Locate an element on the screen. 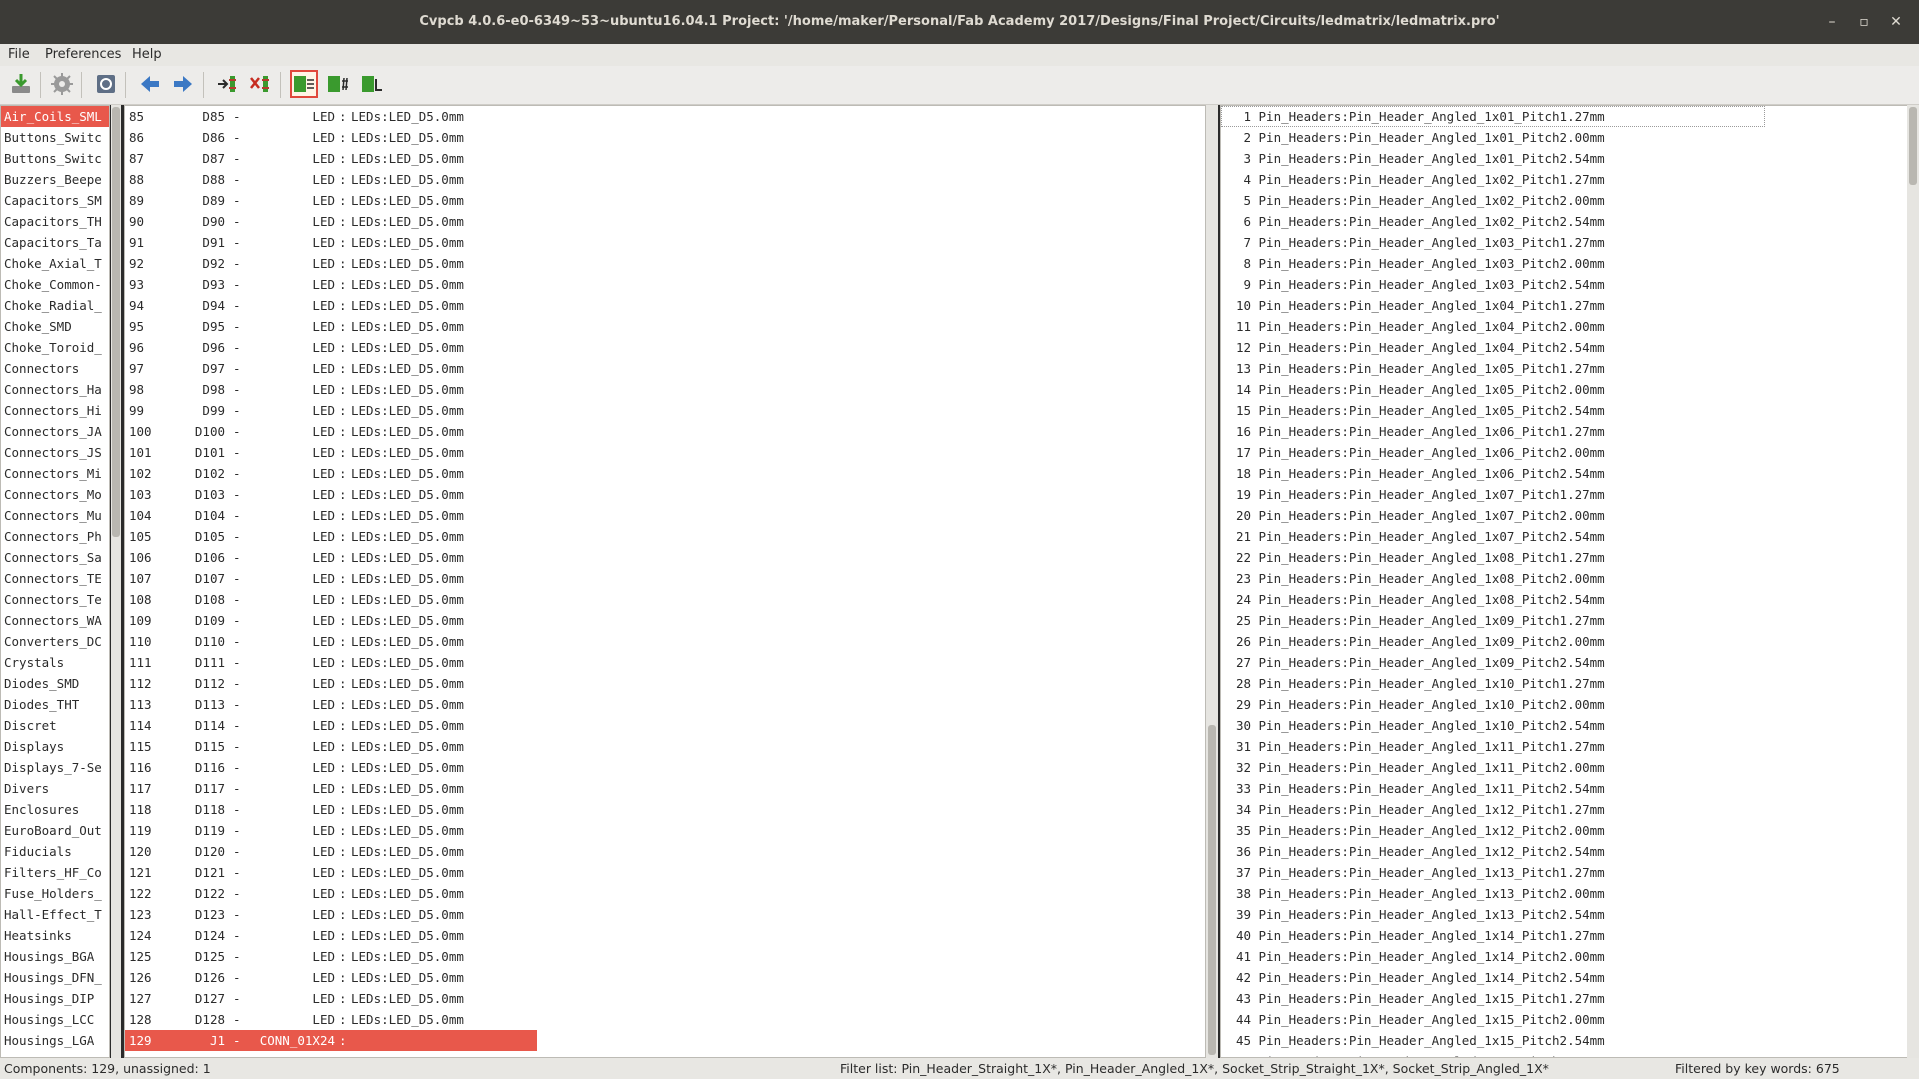 The width and height of the screenshot is (1919, 1079). library-item: Connectors_Mo is located at coordinates (55, 494).